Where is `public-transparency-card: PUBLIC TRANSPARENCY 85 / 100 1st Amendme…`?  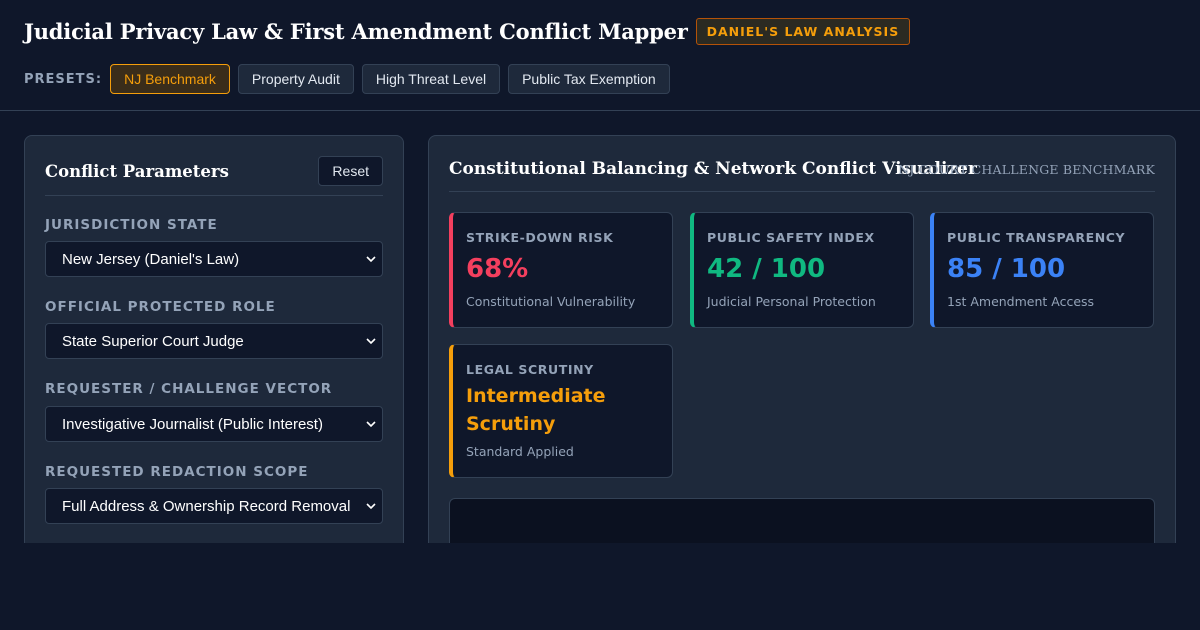 public-transparency-card: PUBLIC TRANSPARENCY 85 / 100 1st Amendme… is located at coordinates (1042, 270).